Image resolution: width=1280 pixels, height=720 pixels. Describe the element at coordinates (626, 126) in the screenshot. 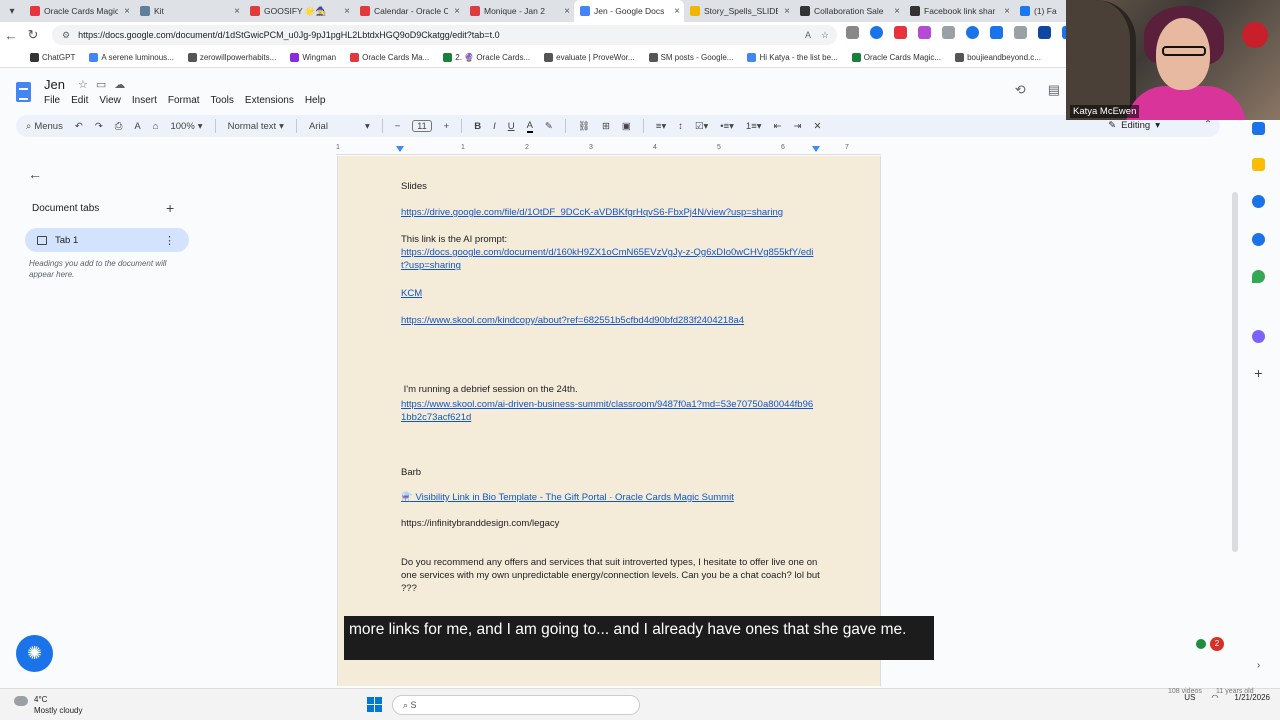

I see `insert-image-icon: ▣` at that location.